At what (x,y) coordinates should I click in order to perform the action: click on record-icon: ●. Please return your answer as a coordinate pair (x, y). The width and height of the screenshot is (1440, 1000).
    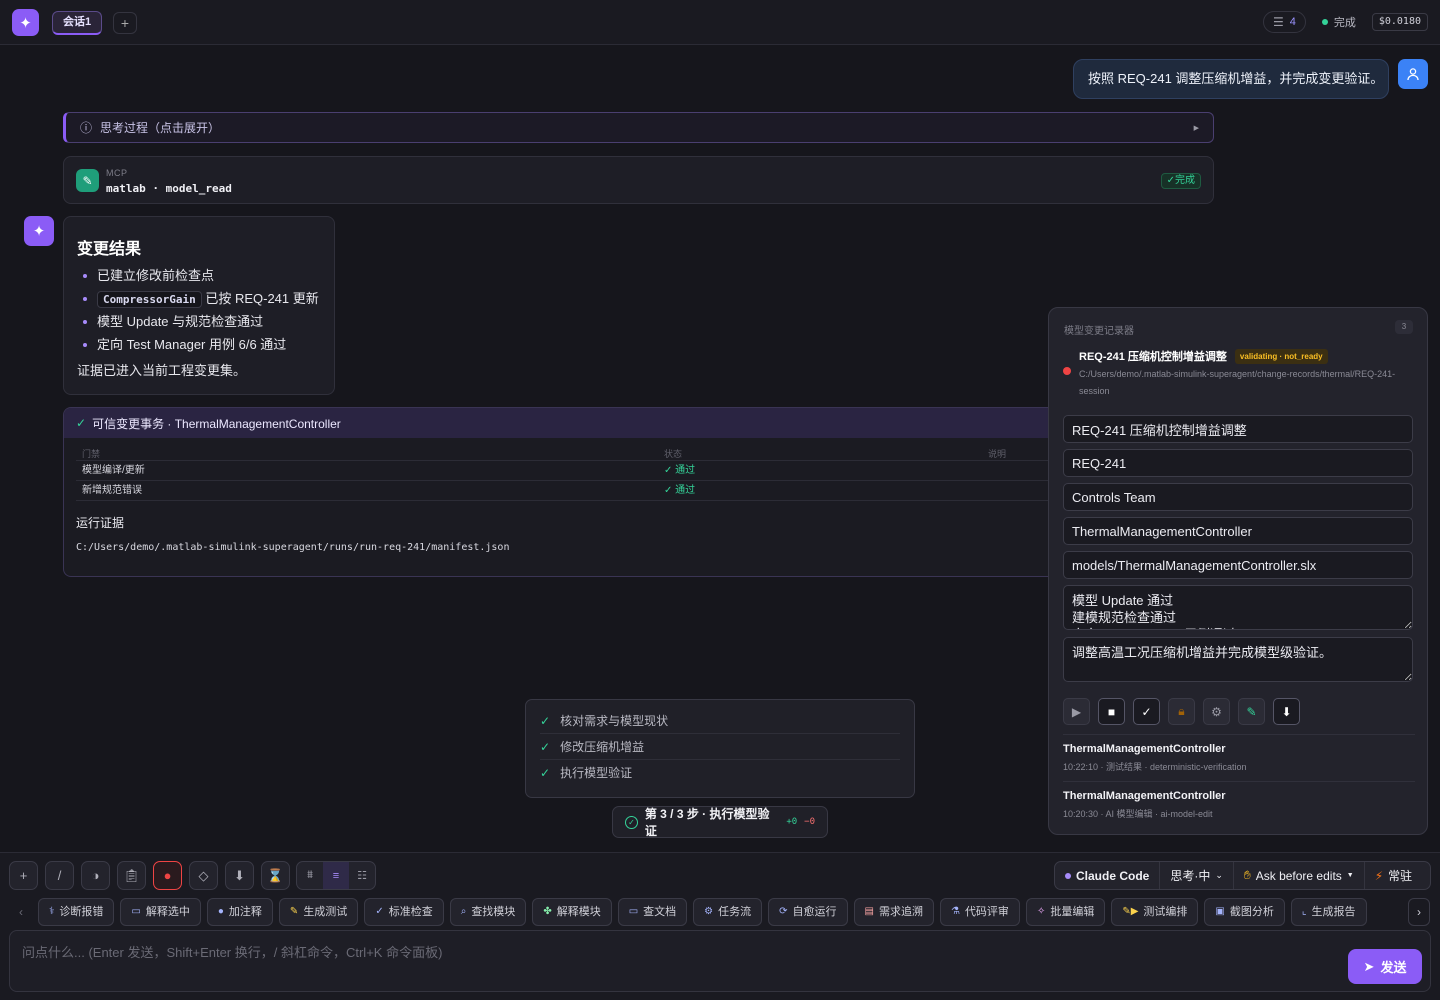
    Looking at the image, I should click on (167, 875).